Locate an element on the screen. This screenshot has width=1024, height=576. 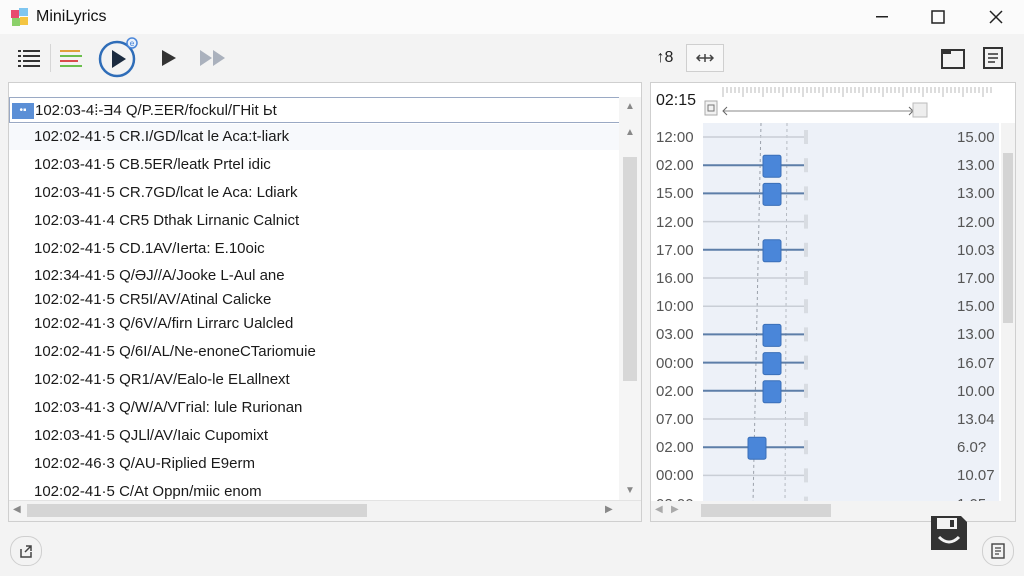
lyrics-vertical-scrollbar: ▲ ▲ ▼ is located at coordinates (630, 299).